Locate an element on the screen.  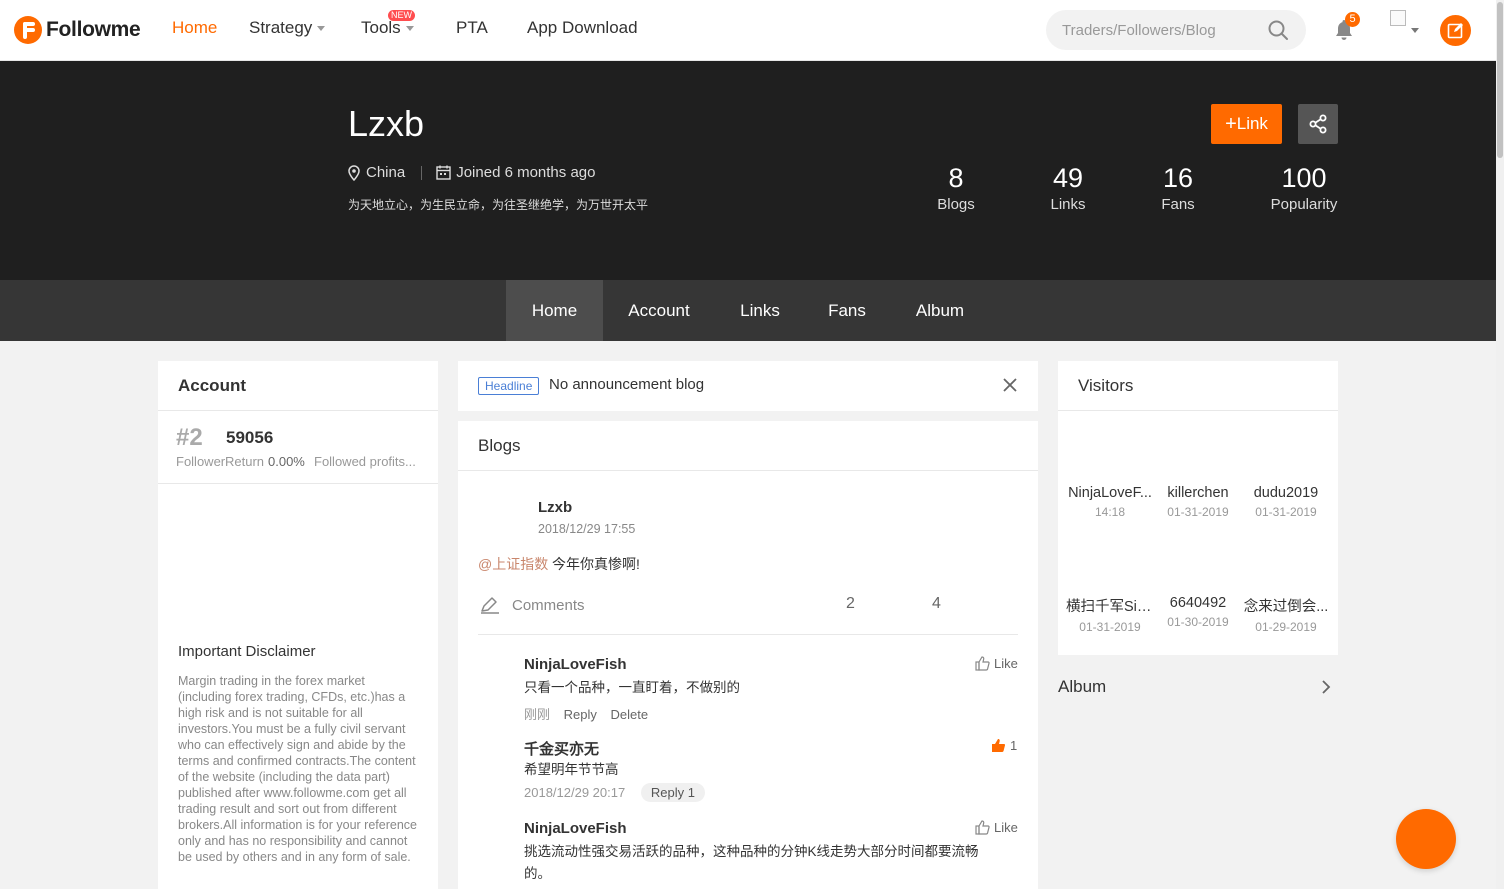
visitor-name: 6640492 is located at coordinates (1198, 603).